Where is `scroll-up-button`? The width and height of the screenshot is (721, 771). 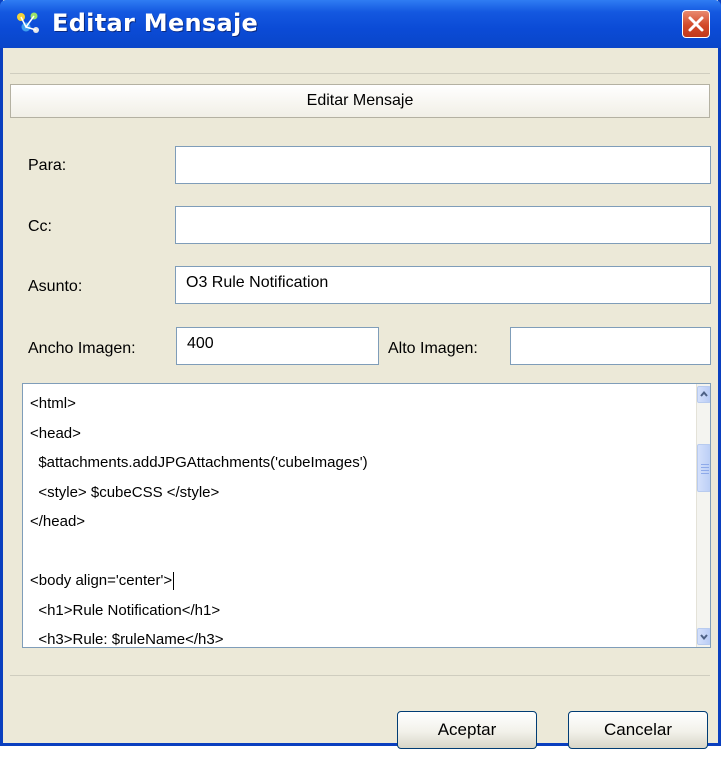
scroll-up-button is located at coordinates (703, 394).